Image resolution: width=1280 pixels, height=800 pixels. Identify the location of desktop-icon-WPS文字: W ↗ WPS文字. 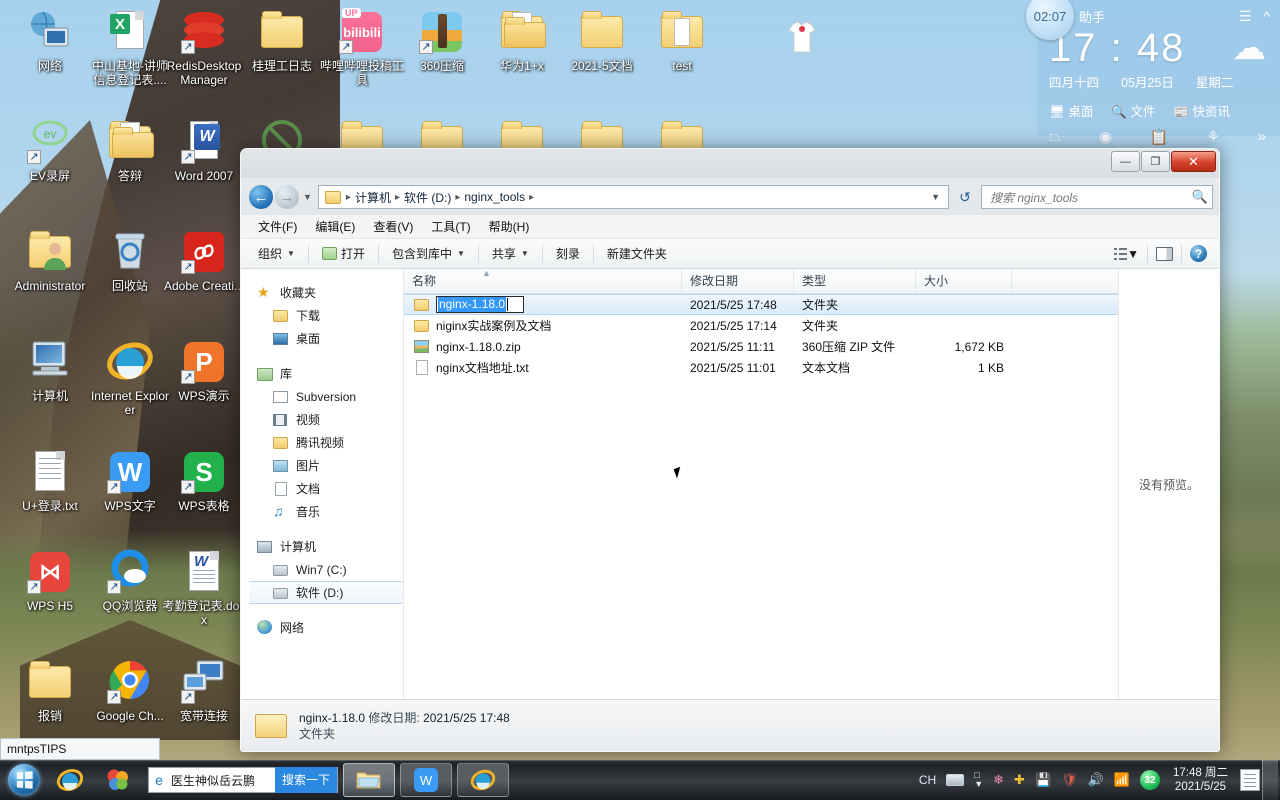
(130, 480).